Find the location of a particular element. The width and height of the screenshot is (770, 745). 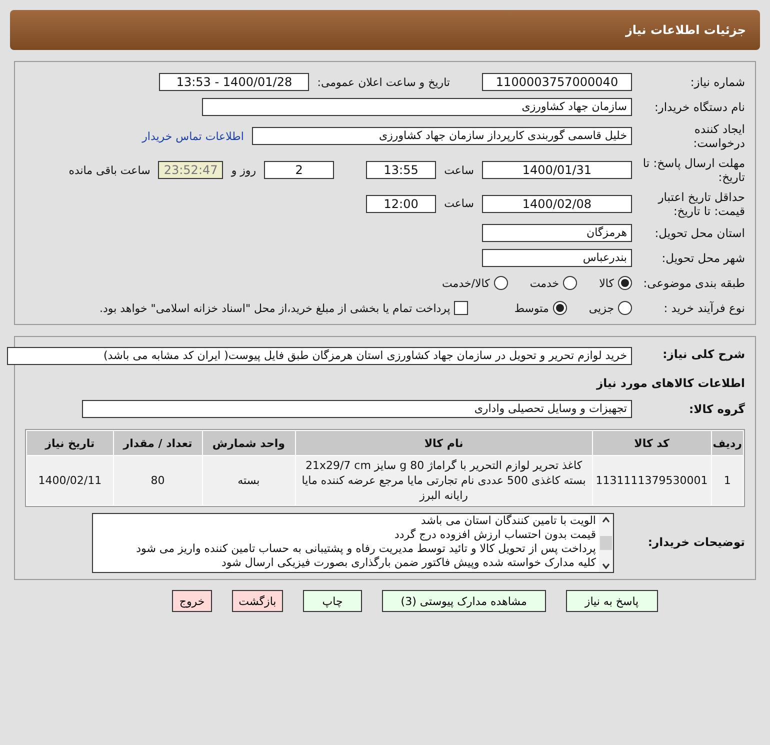

field-label: نام دستگاه خریدار: is located at coordinates (699, 107).